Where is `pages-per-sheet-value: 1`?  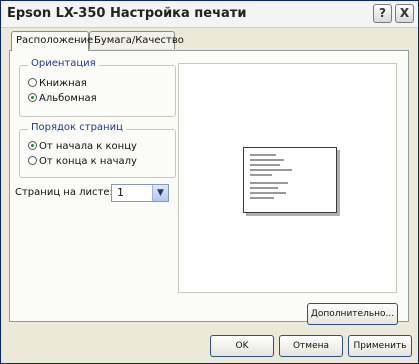
pages-per-sheet-value: 1 is located at coordinates (120, 192).